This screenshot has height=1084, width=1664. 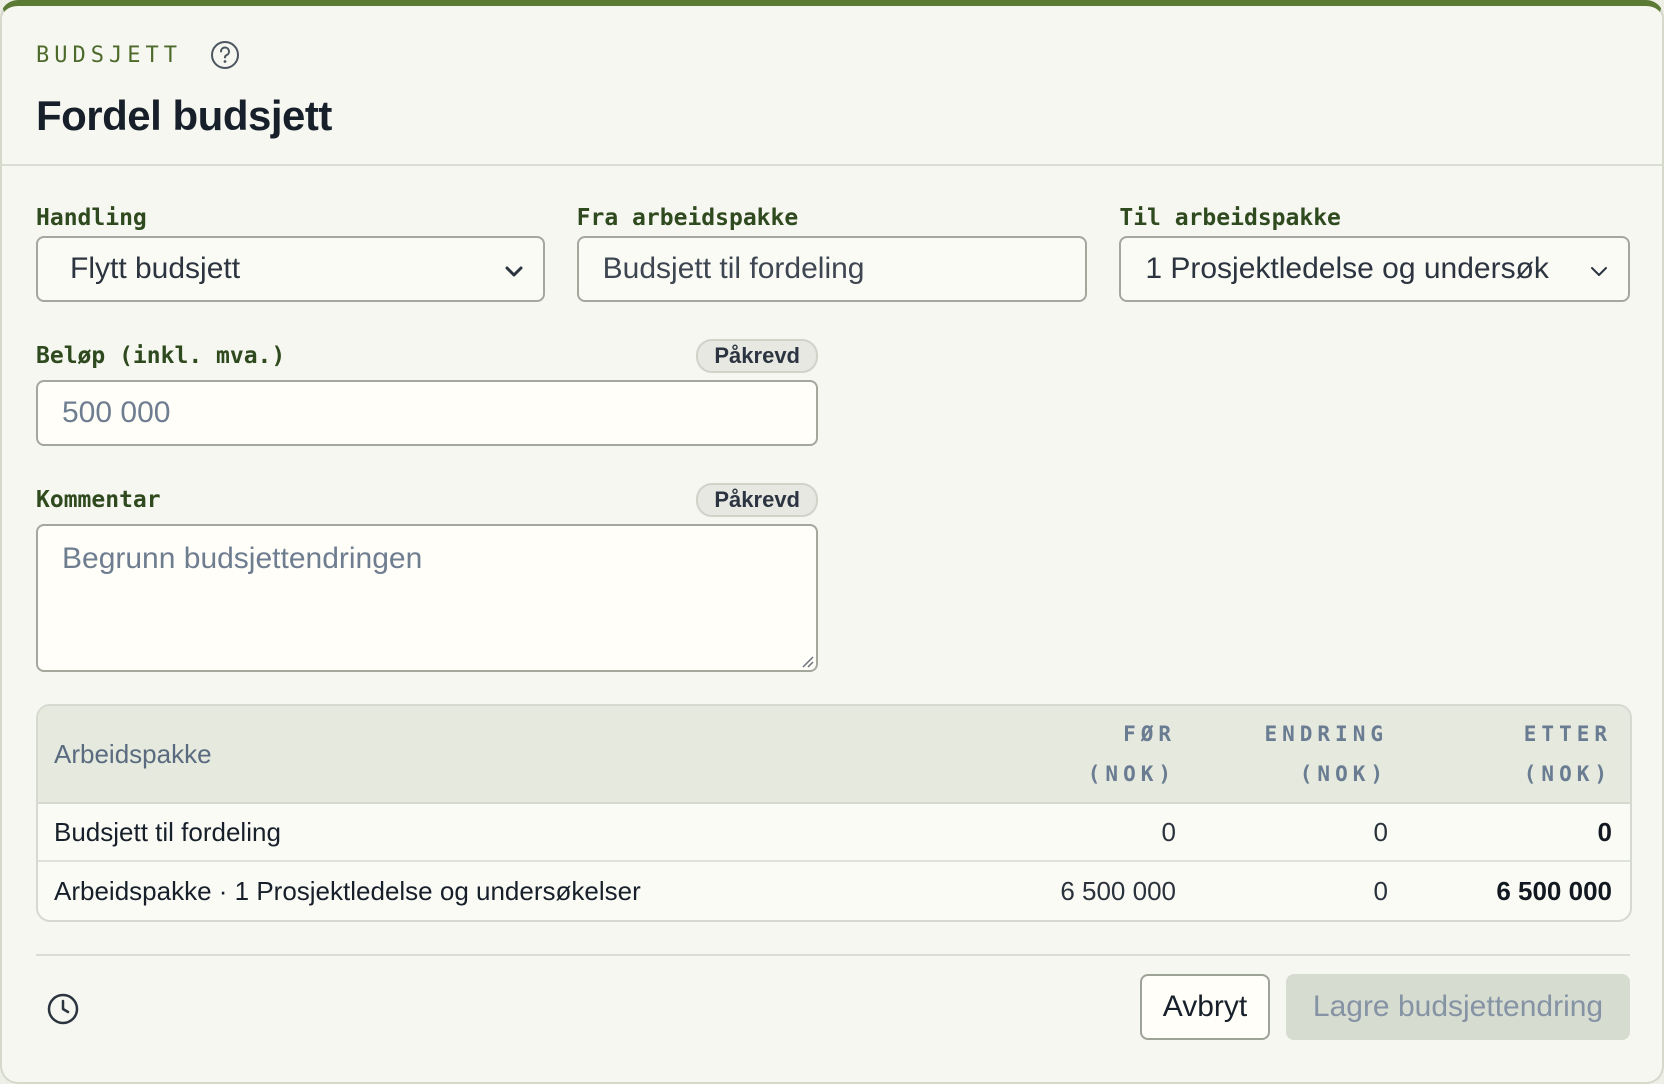 I want to click on help-icon, so click(x=225, y=55).